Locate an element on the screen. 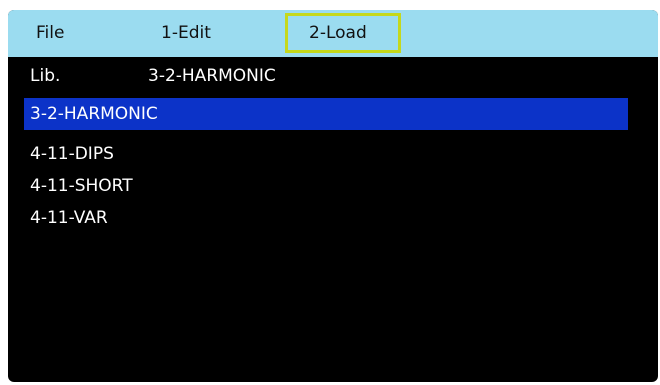 The image size is (660, 385). menu-load-label: 2-Load is located at coordinates (338, 33).